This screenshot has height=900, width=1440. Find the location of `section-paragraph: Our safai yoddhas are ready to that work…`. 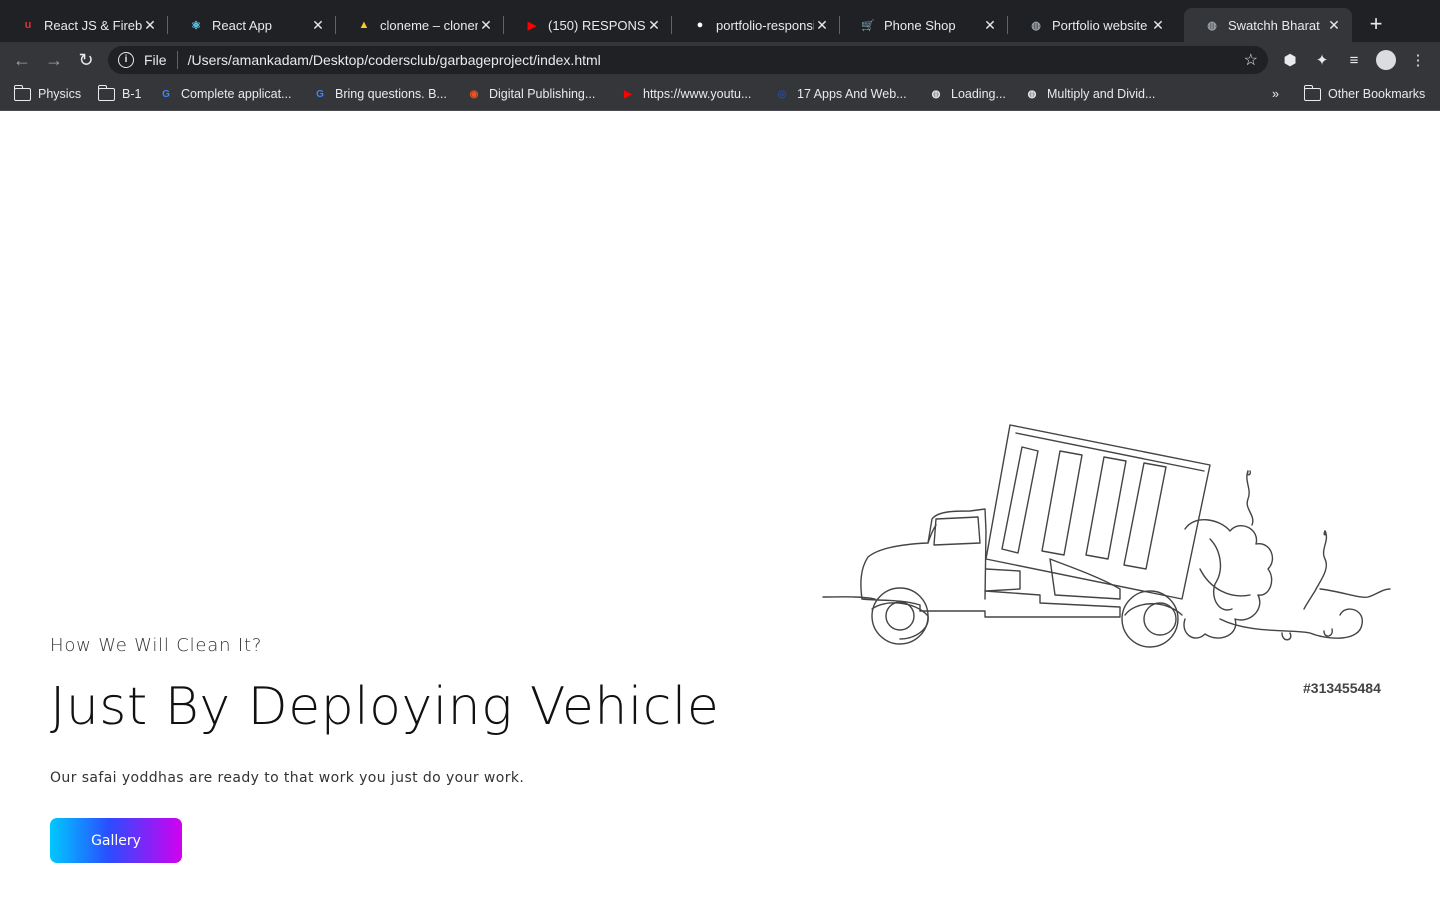

section-paragraph: Our safai yoddhas are ready to that work… is located at coordinates (287, 778).